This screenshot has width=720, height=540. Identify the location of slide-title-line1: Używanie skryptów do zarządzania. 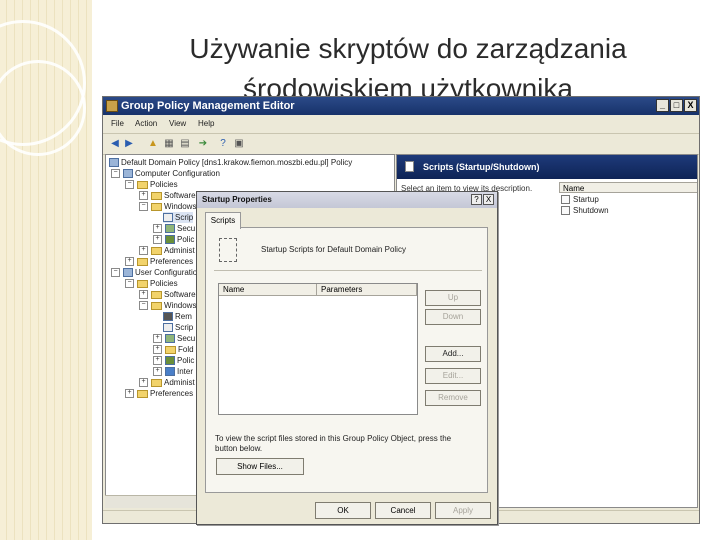
(408, 48).